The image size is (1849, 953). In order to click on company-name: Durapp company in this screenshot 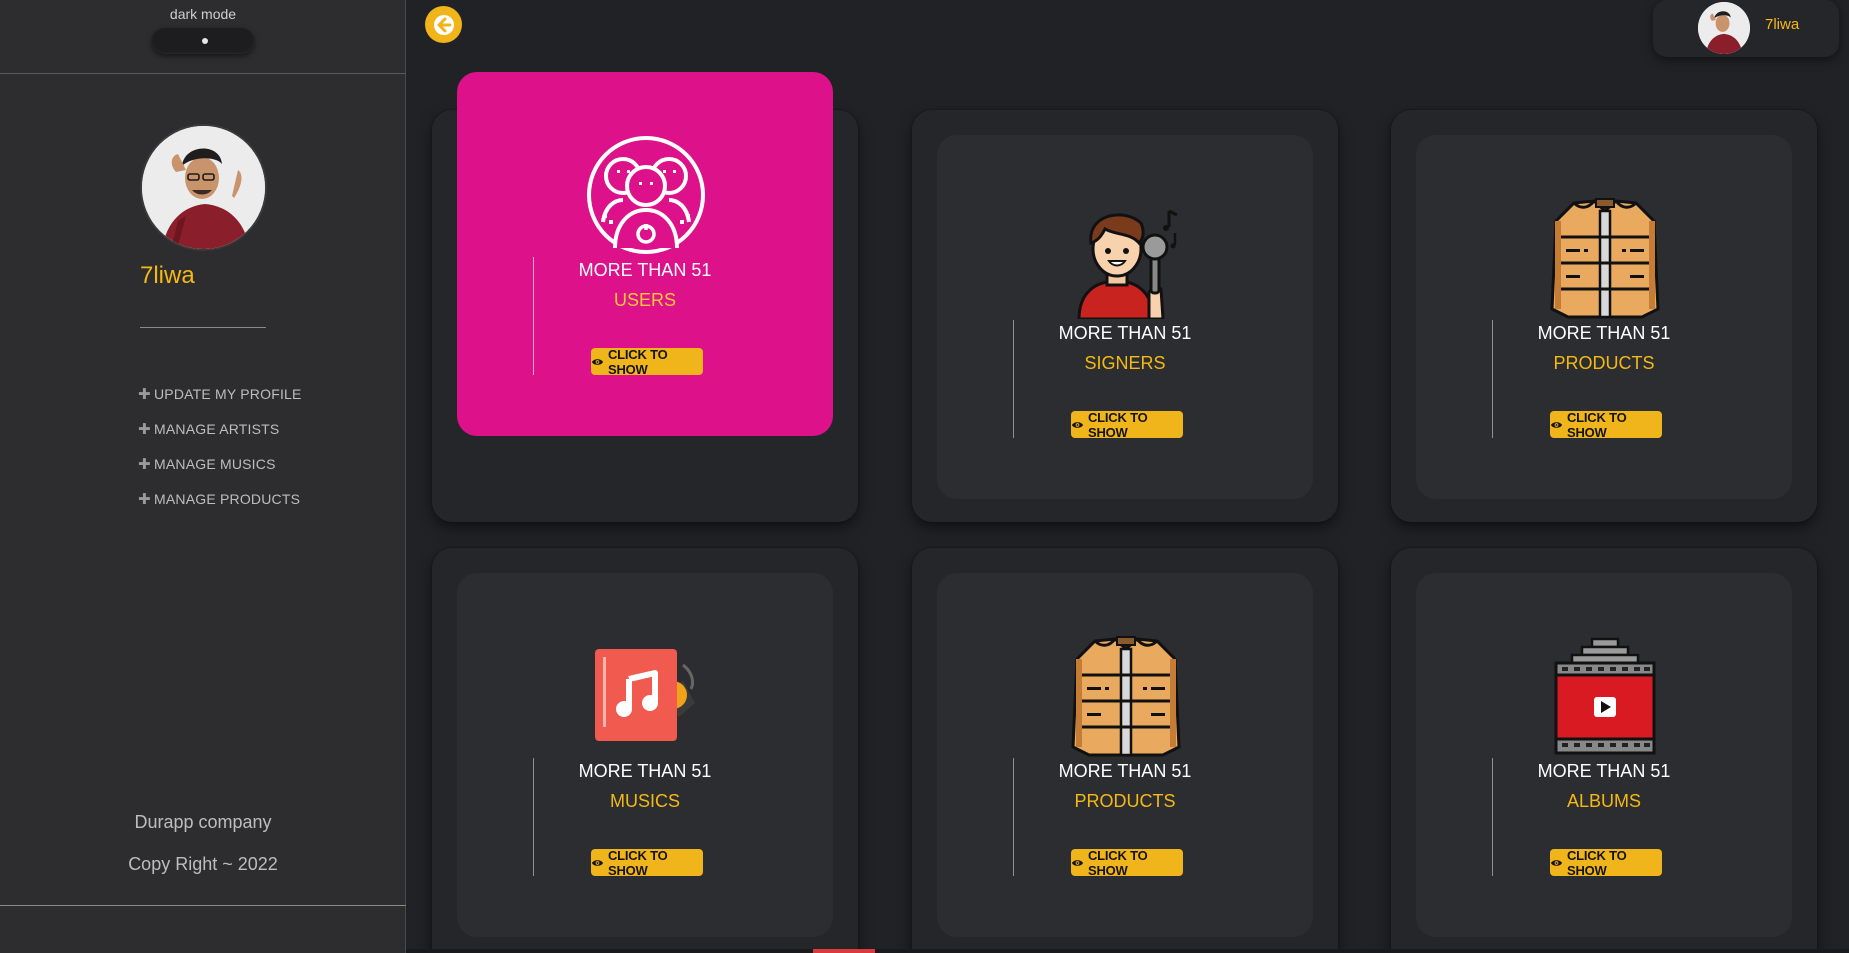, I will do `click(203, 822)`.